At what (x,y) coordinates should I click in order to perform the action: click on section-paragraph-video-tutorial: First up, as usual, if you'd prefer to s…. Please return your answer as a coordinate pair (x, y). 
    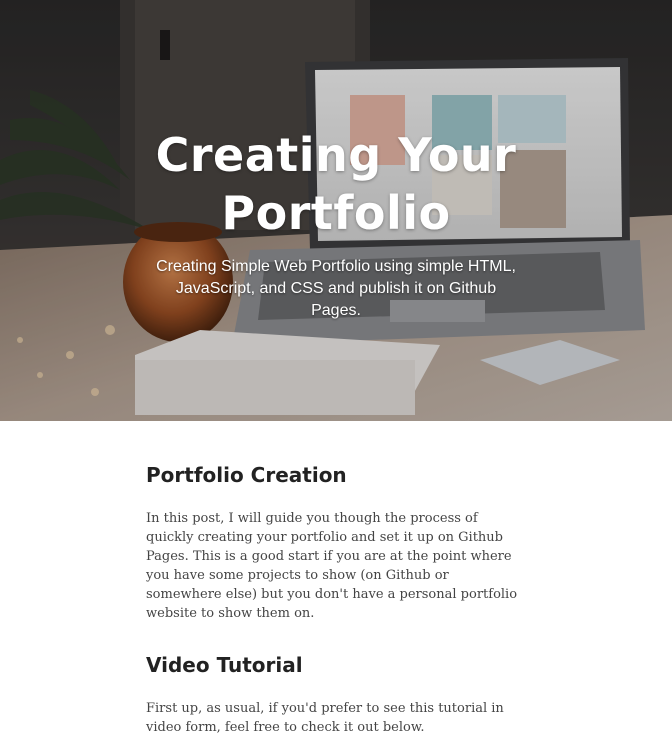
    Looking at the image, I should click on (325, 718).